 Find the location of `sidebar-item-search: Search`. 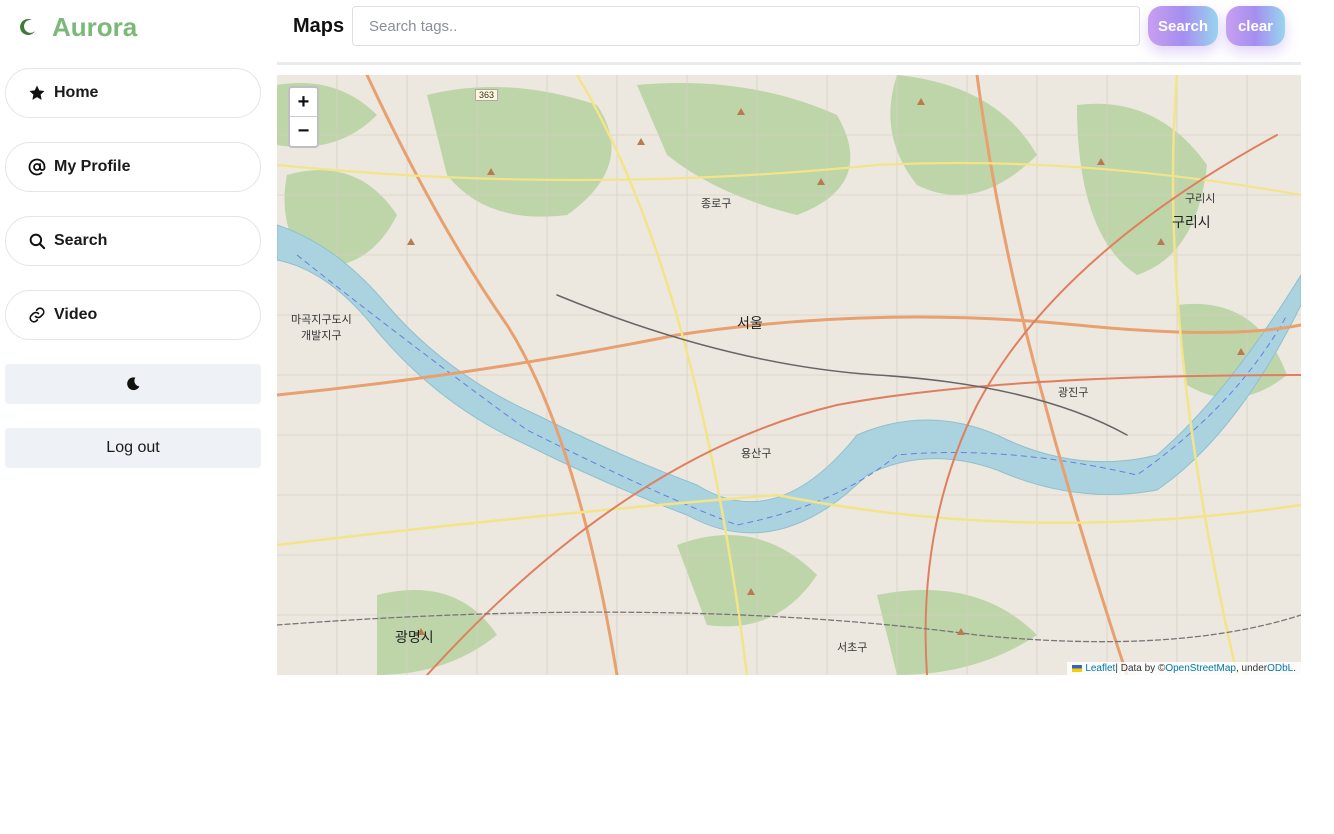

sidebar-item-search: Search is located at coordinates (133, 241).